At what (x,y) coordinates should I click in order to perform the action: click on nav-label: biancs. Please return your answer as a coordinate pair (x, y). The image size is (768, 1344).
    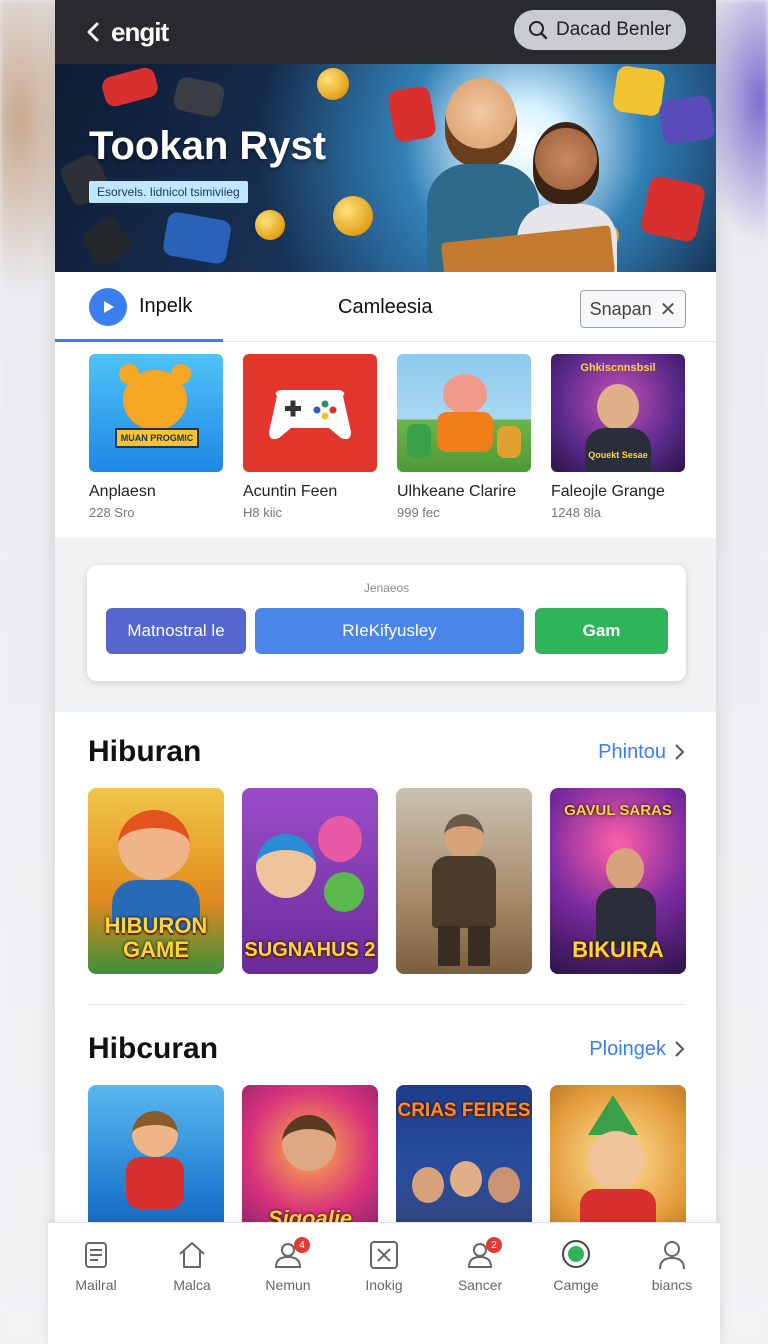
    Looking at the image, I should click on (672, 1285).